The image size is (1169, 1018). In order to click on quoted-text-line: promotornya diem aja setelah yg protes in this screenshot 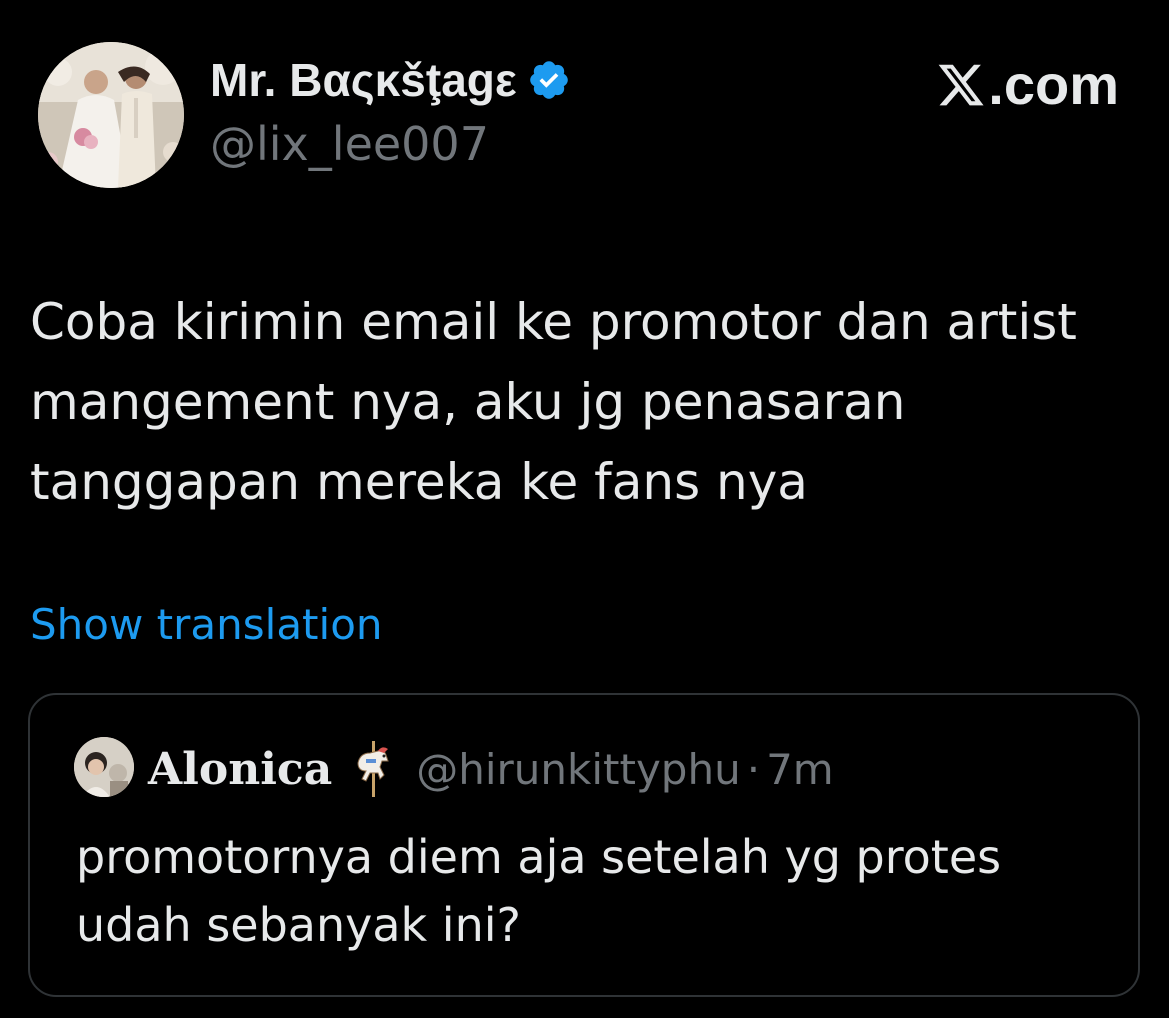, I will do `click(539, 857)`.